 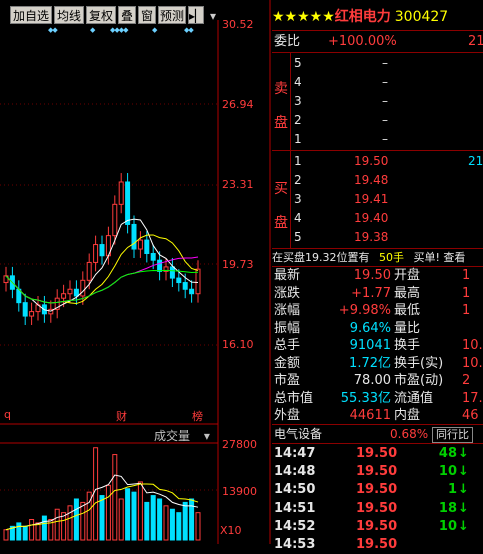 I want to click on finance-marker: 财, so click(x=121, y=416).